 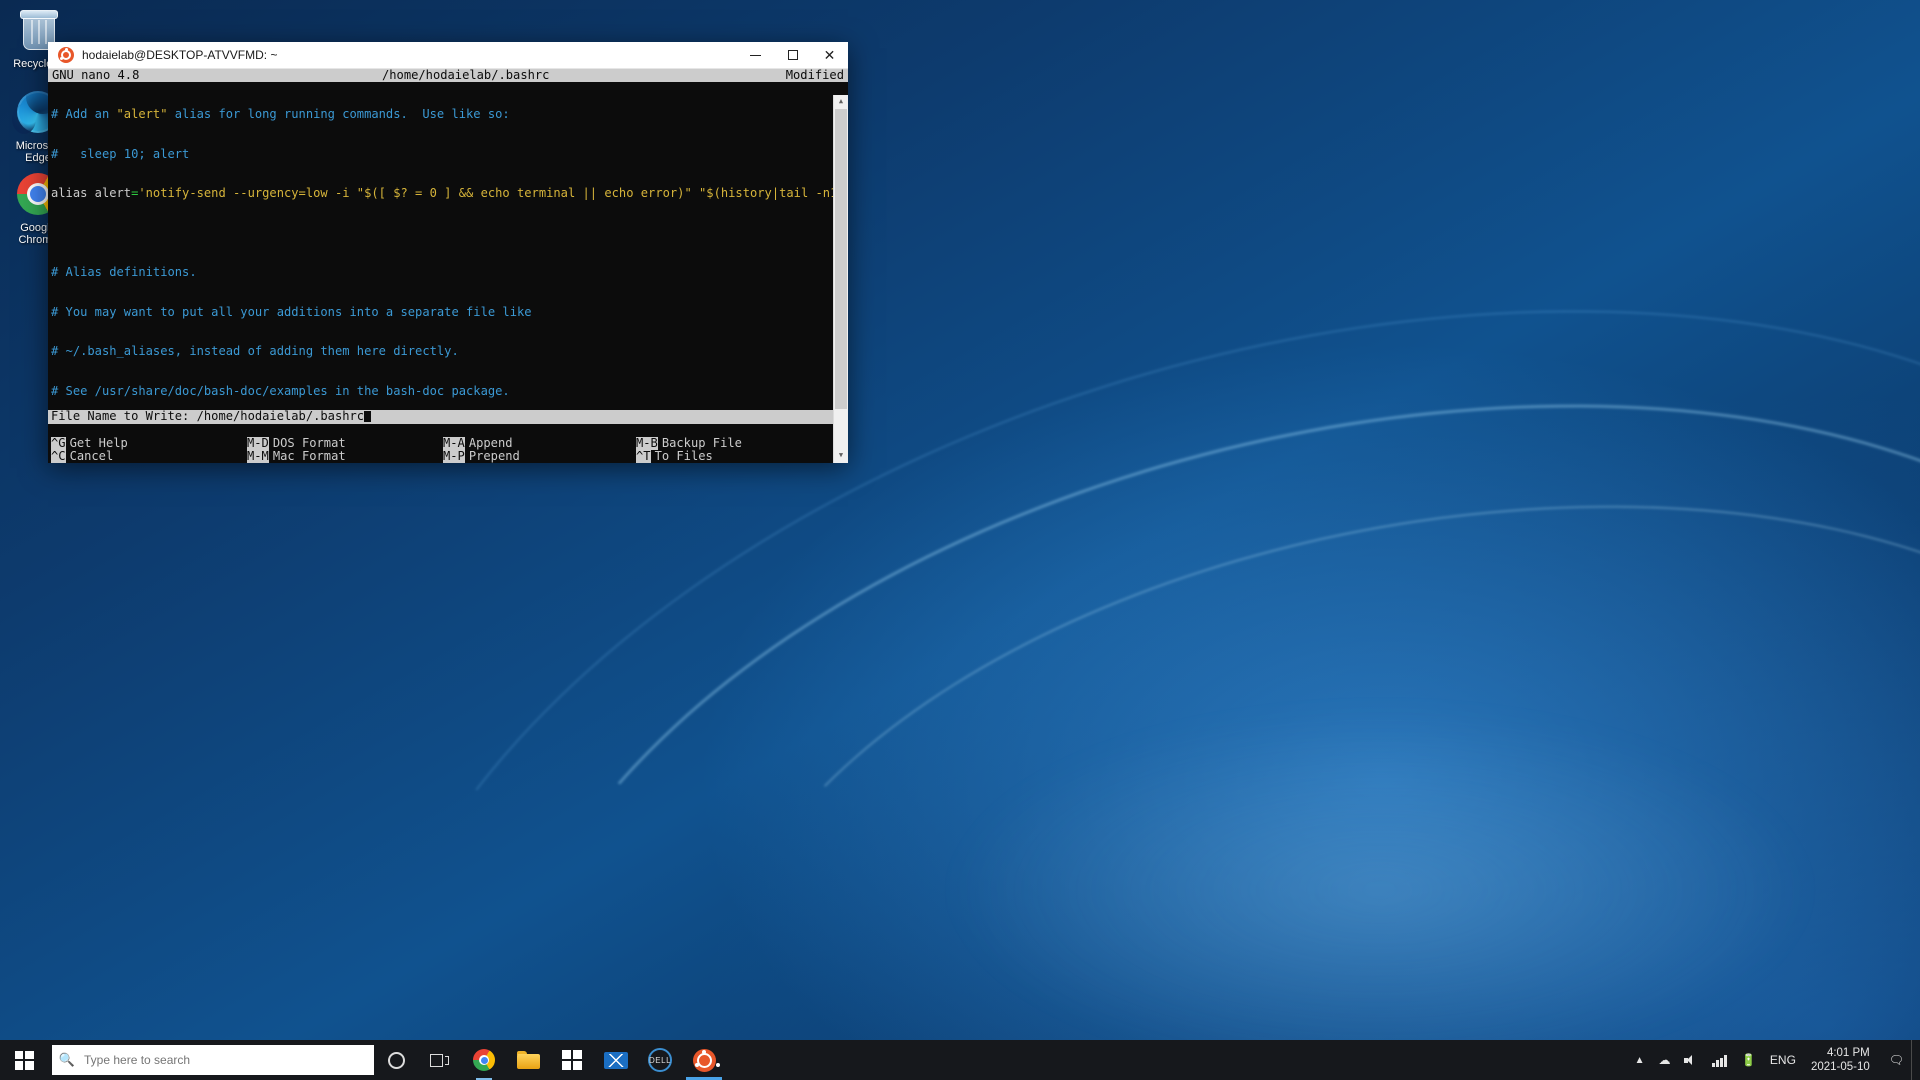 I want to click on close-button: ✕, so click(x=829, y=55).